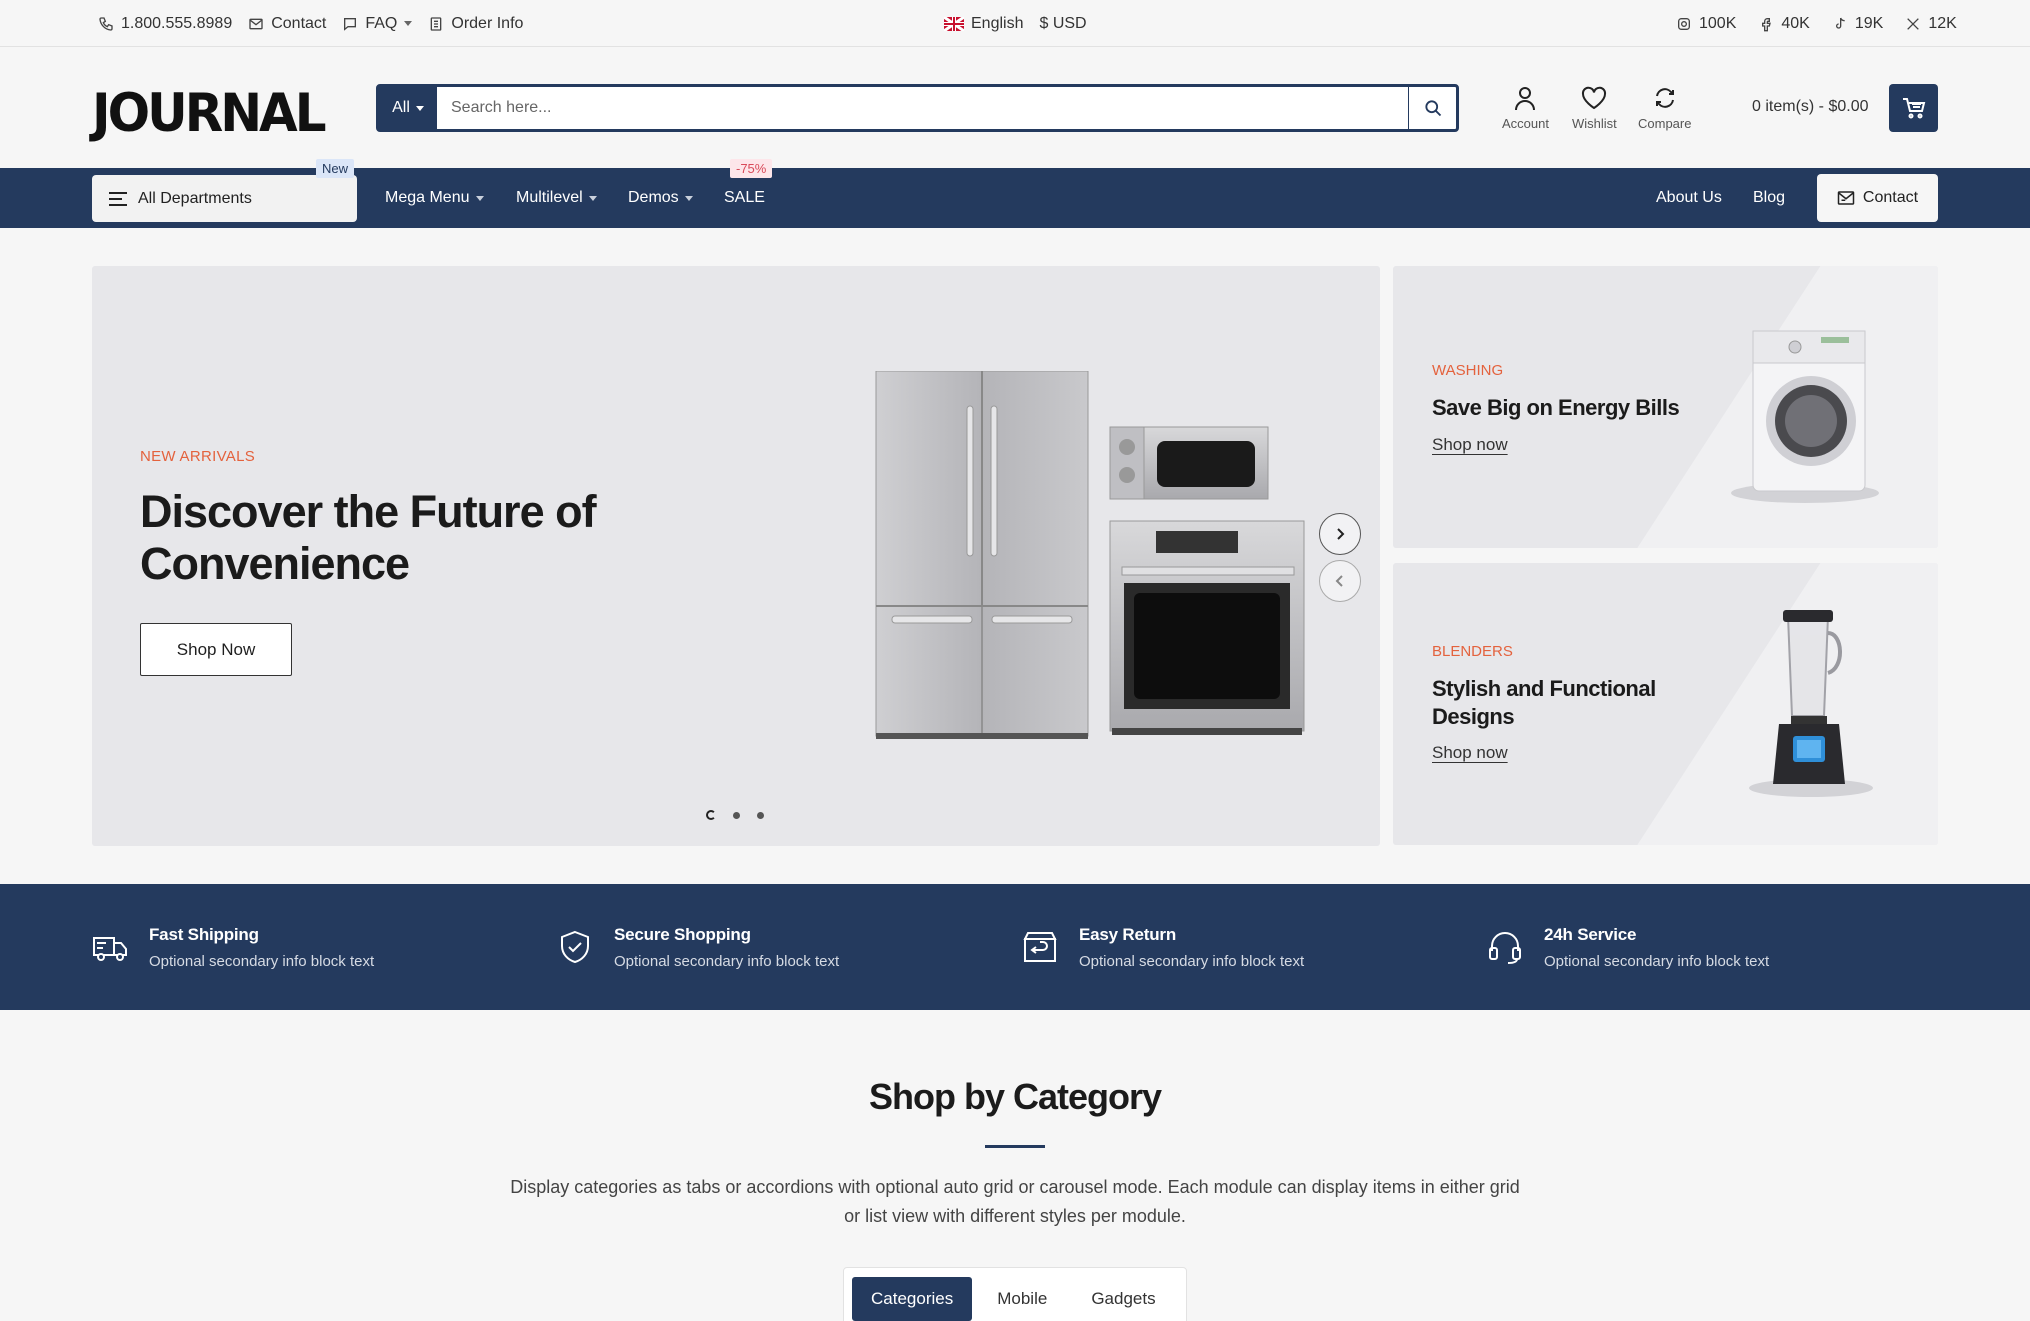  I want to click on cart-icon, so click(1913, 108).